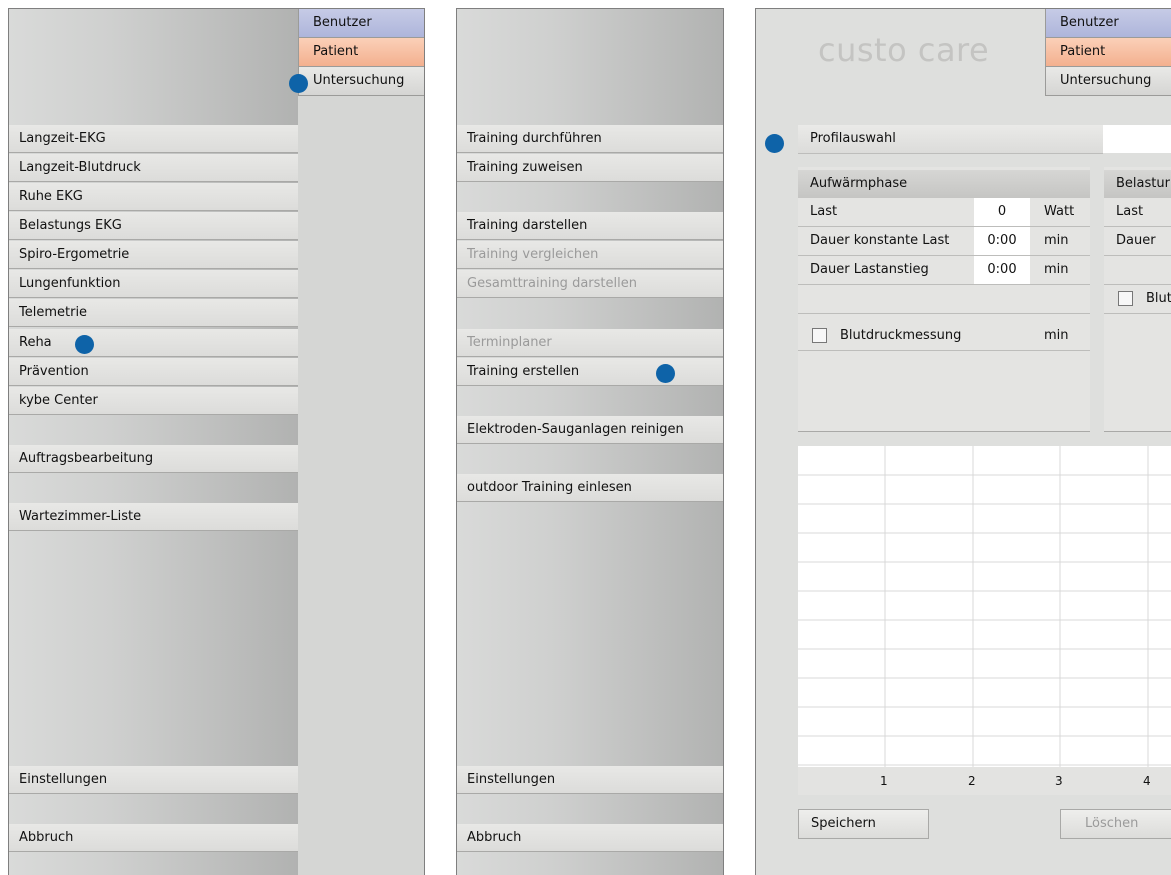 The image size is (1171, 875). I want to click on load-row-bp: Blut, so click(1137, 299).